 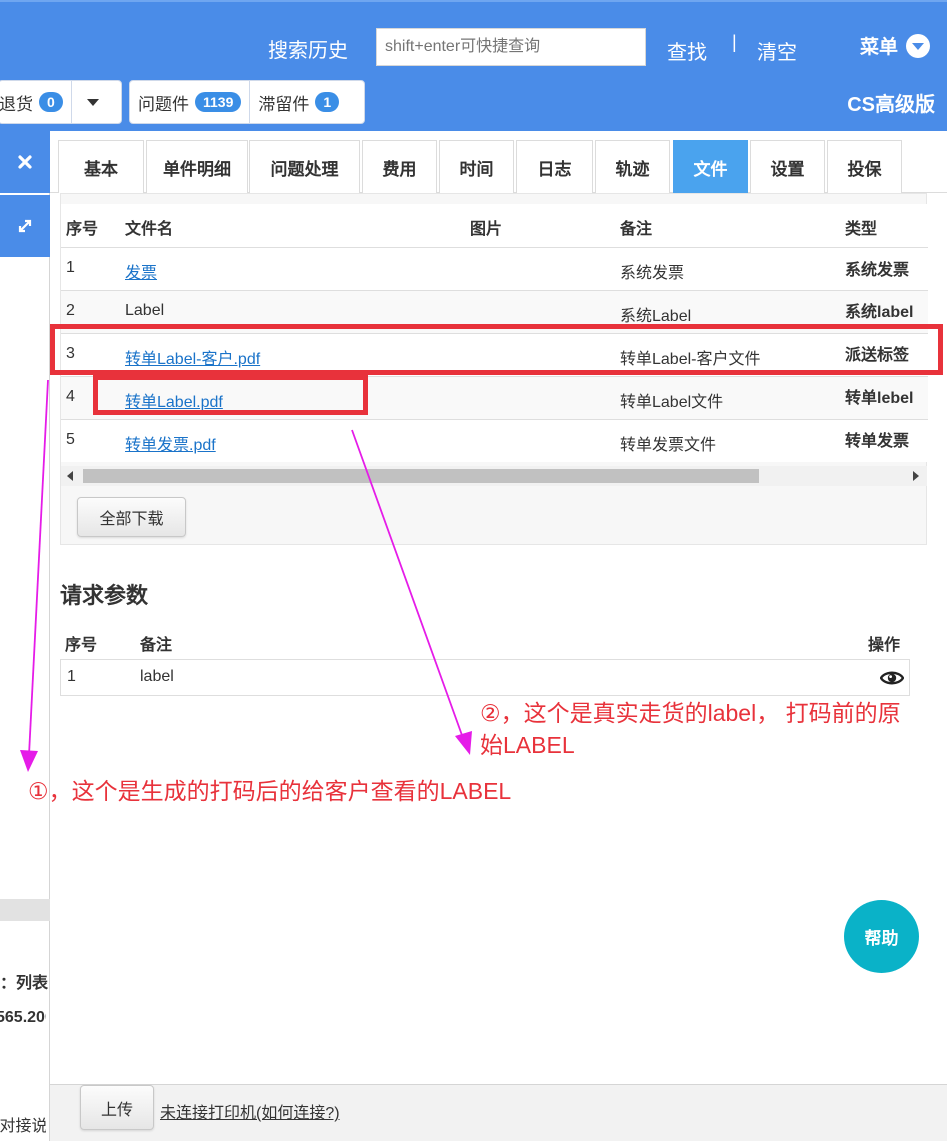 What do you see at coordinates (149, 229) in the screenshot?
I see `col-filename: 文件名` at bounding box center [149, 229].